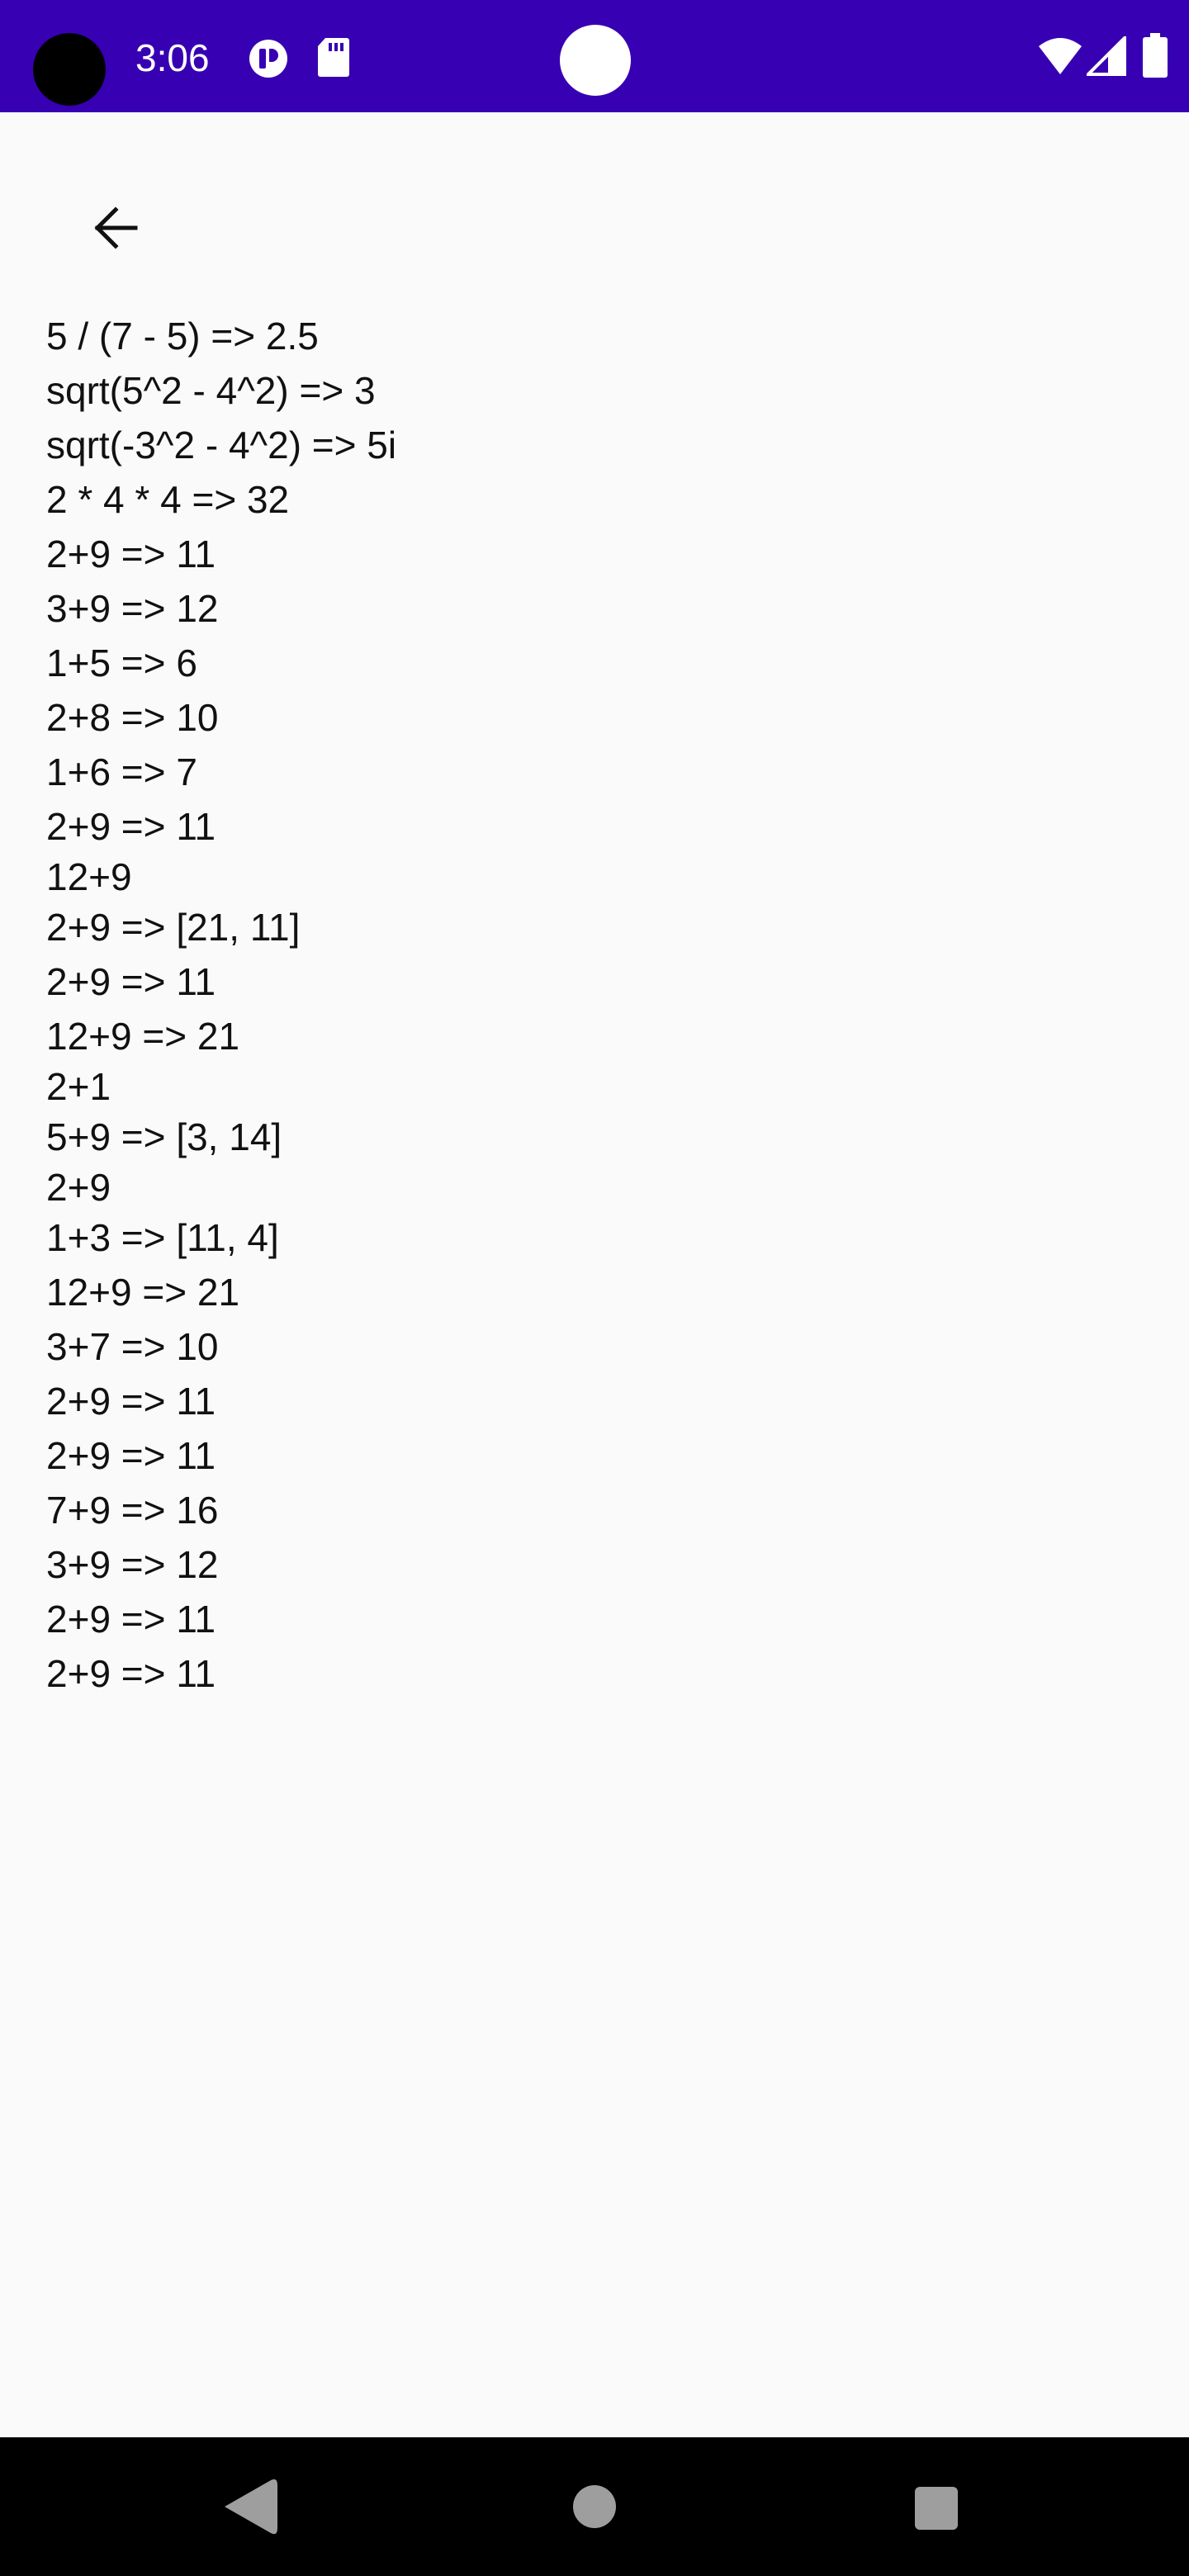  Describe the element at coordinates (1106, 56) in the screenshot. I see `signal-icon` at that location.